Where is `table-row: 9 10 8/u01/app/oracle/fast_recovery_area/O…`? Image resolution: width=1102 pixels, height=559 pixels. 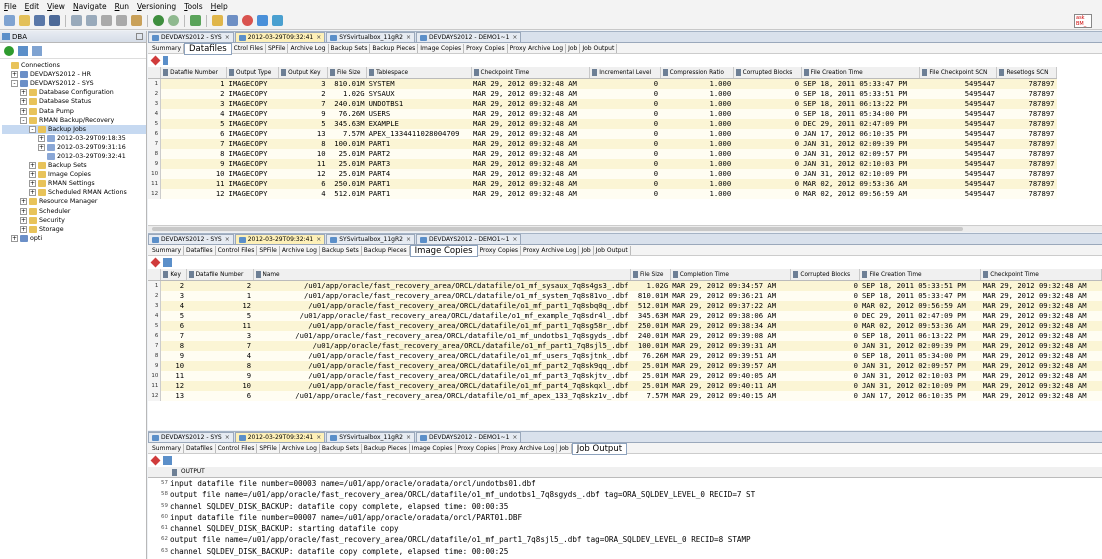 table-row: 9 10 8/u01/app/oracle/fast_recovery_area/O… is located at coordinates (625, 365).